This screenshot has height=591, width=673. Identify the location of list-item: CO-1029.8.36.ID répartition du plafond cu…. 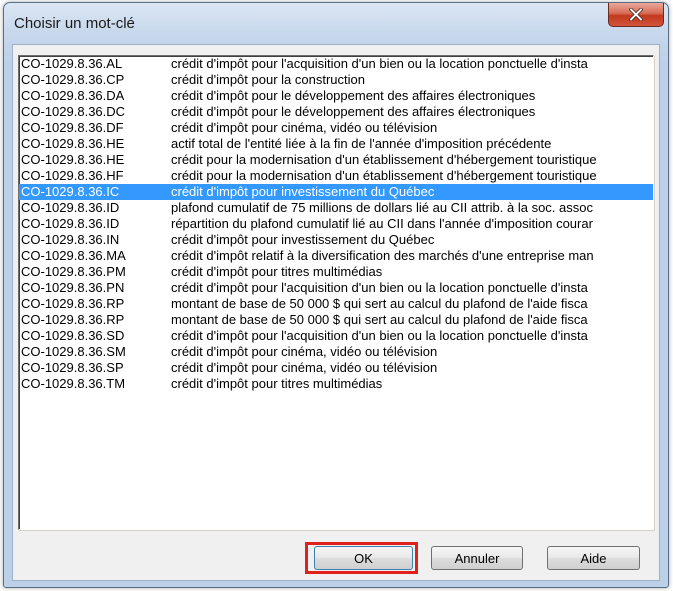
(336, 224).